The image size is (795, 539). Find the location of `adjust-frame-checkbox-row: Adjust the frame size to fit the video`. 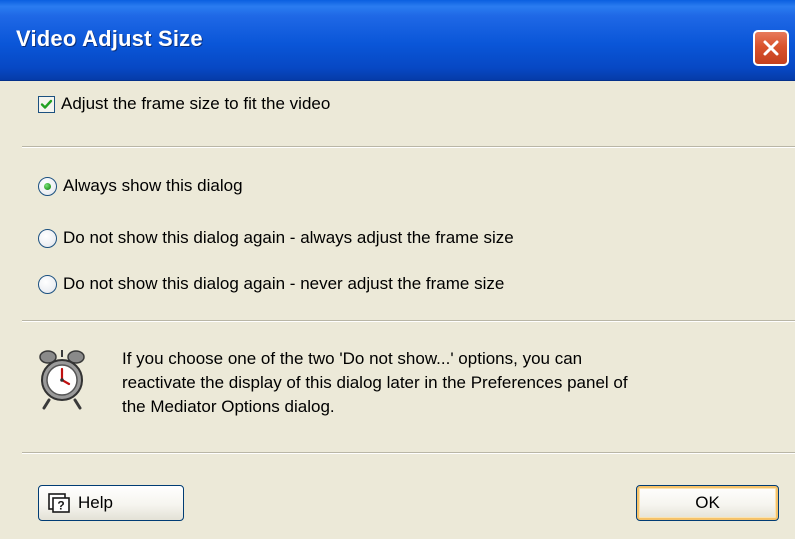

adjust-frame-checkbox-row: Adjust the frame size to fit the video is located at coordinates (184, 104).